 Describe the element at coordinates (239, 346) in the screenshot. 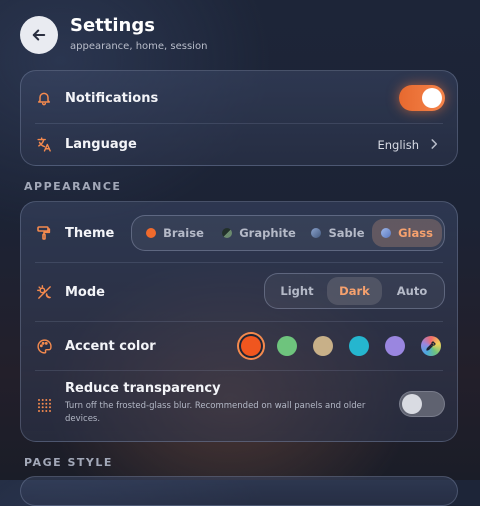

I see `accent-color-row: Accent color` at that location.